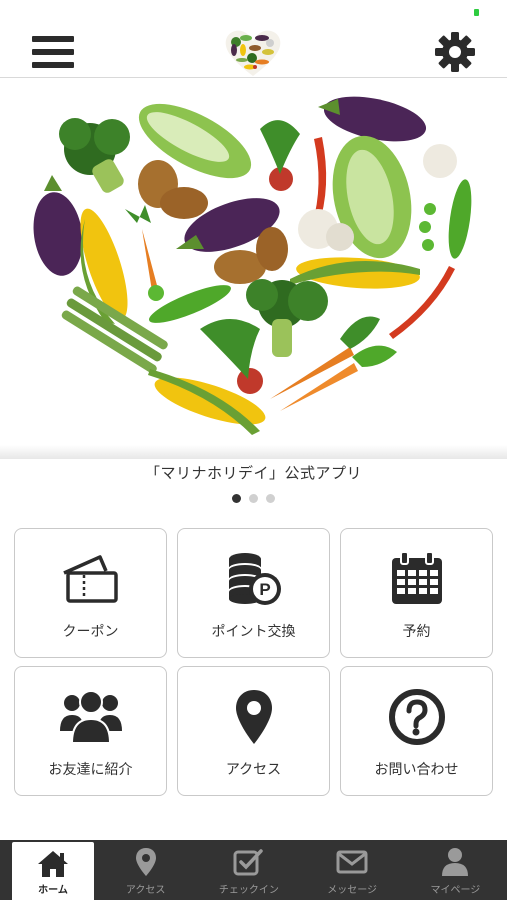 This screenshot has width=507, height=900. I want to click on contact-button: お問い合わせ, so click(416, 731).